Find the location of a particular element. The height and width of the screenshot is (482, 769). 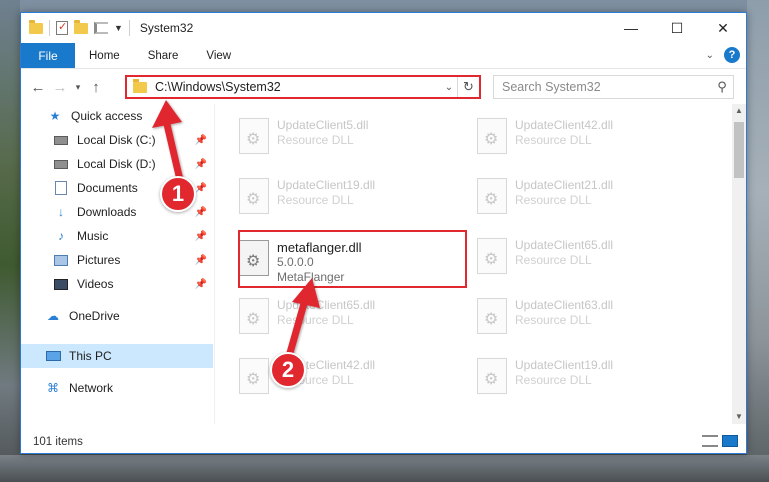

close-button: ✕ is located at coordinates (723, 28).